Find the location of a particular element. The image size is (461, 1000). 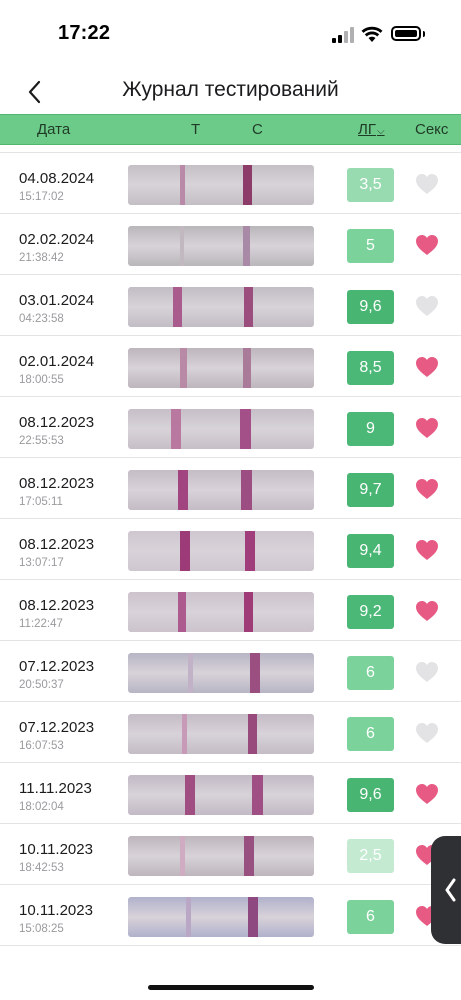

table-row: 02.02.2024 21:38:42 5 is located at coordinates (230, 244).